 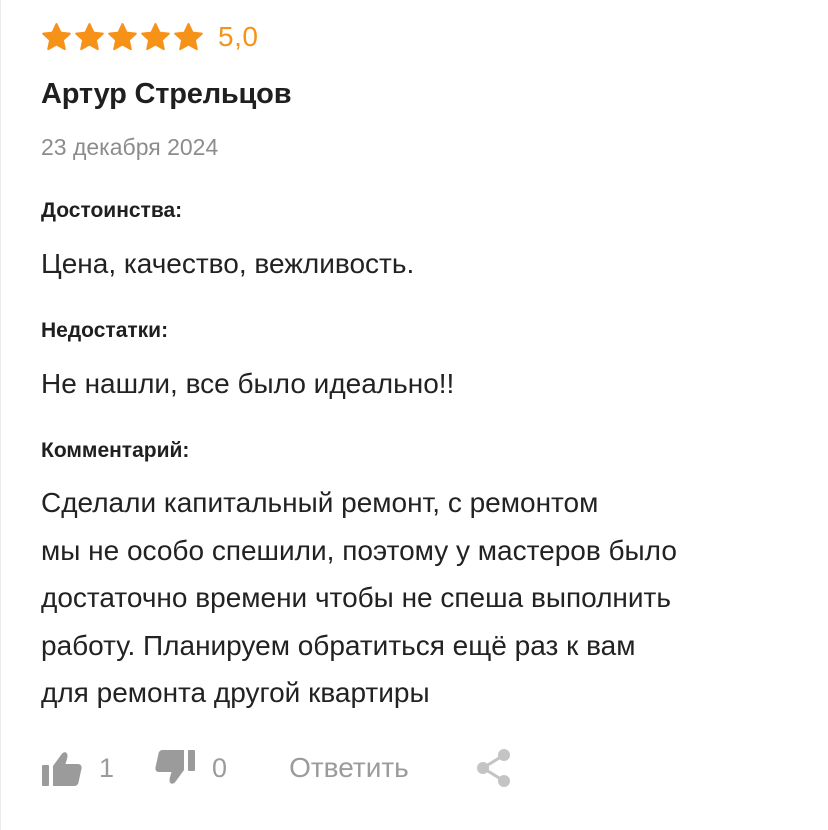 I want to click on share-button, so click(x=494, y=768).